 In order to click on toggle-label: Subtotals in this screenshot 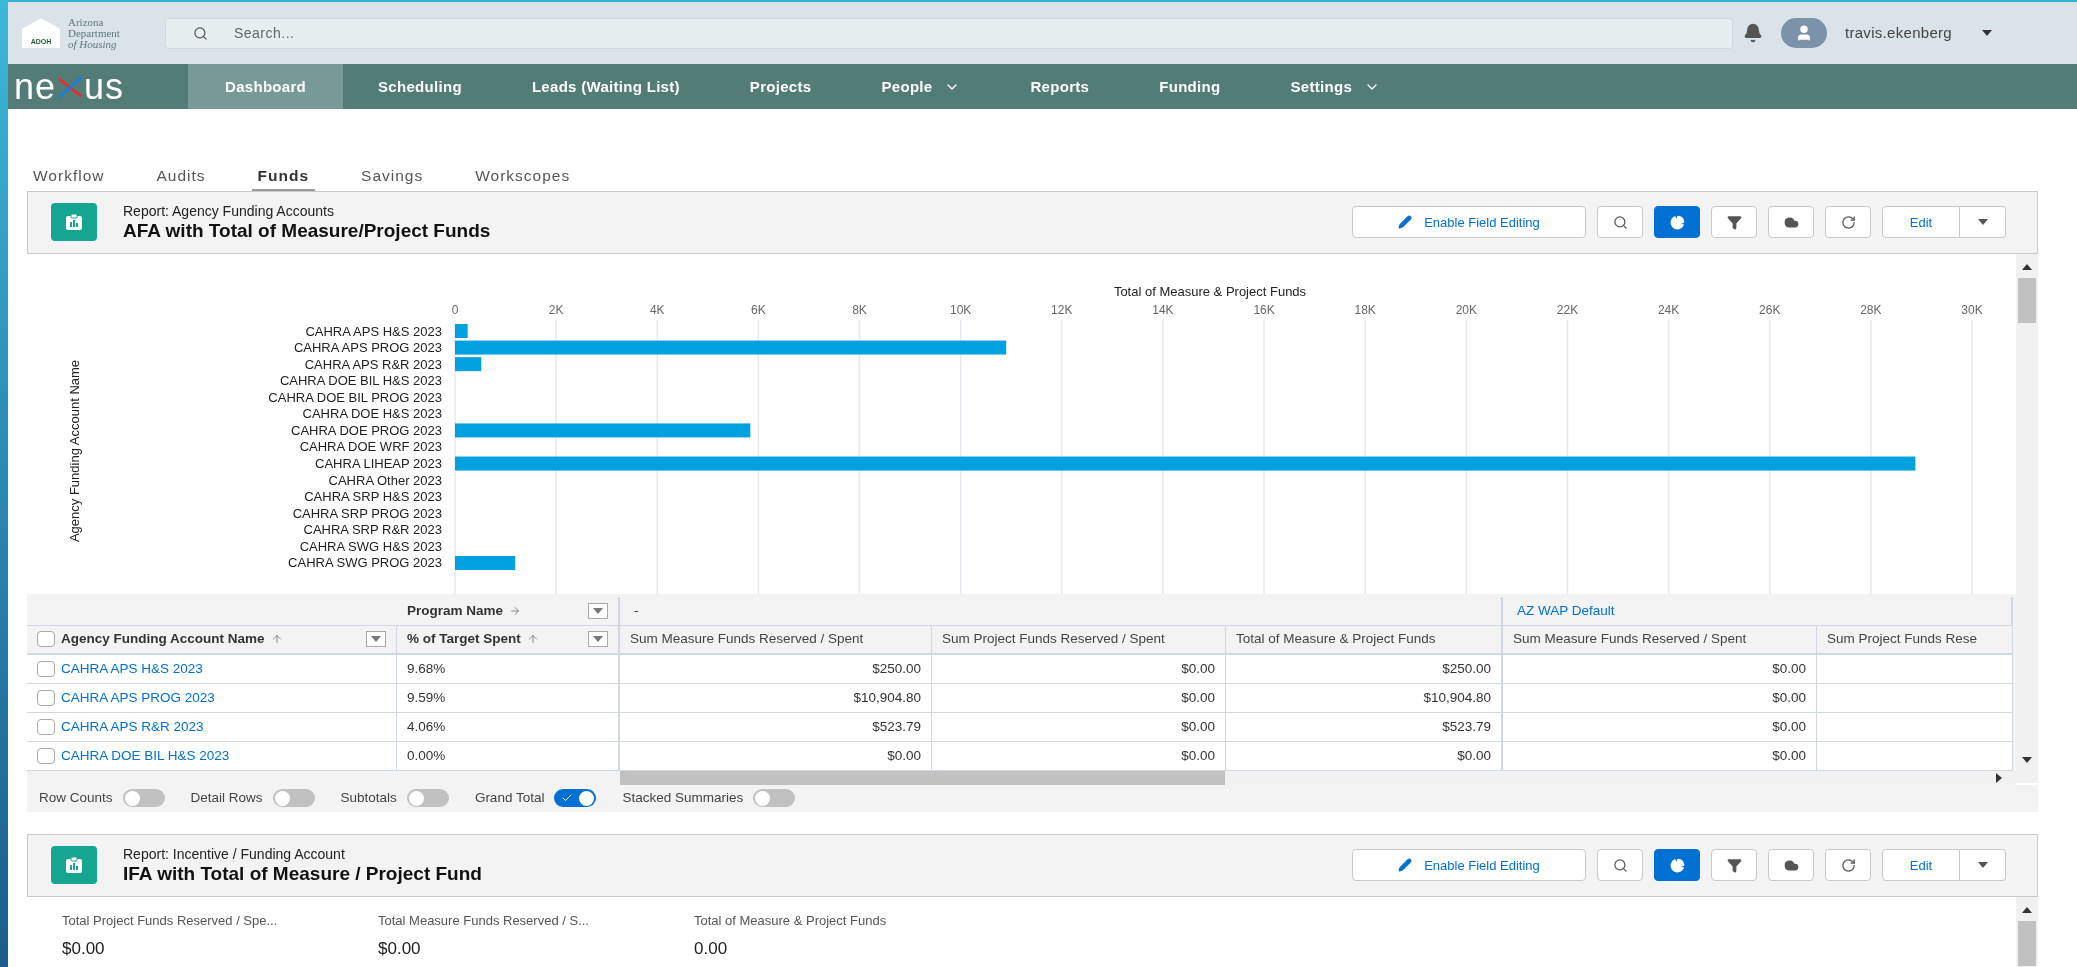, I will do `click(368, 798)`.